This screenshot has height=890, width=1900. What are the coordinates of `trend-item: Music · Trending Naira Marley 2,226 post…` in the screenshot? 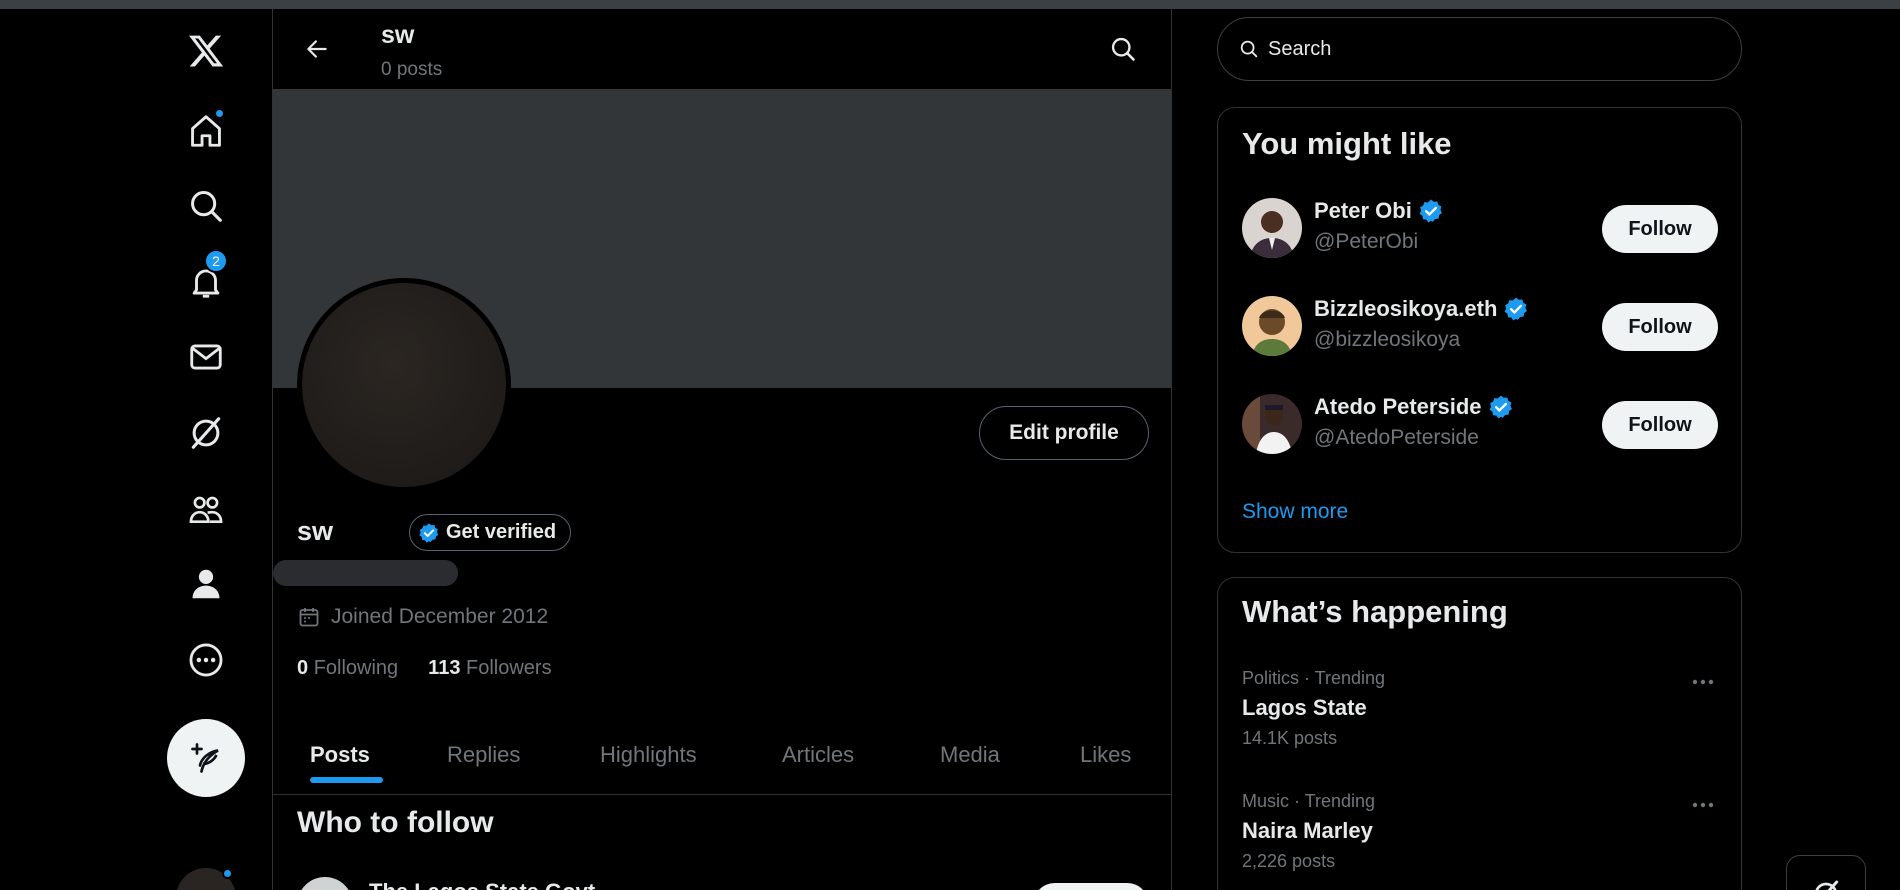 It's located at (1480, 831).